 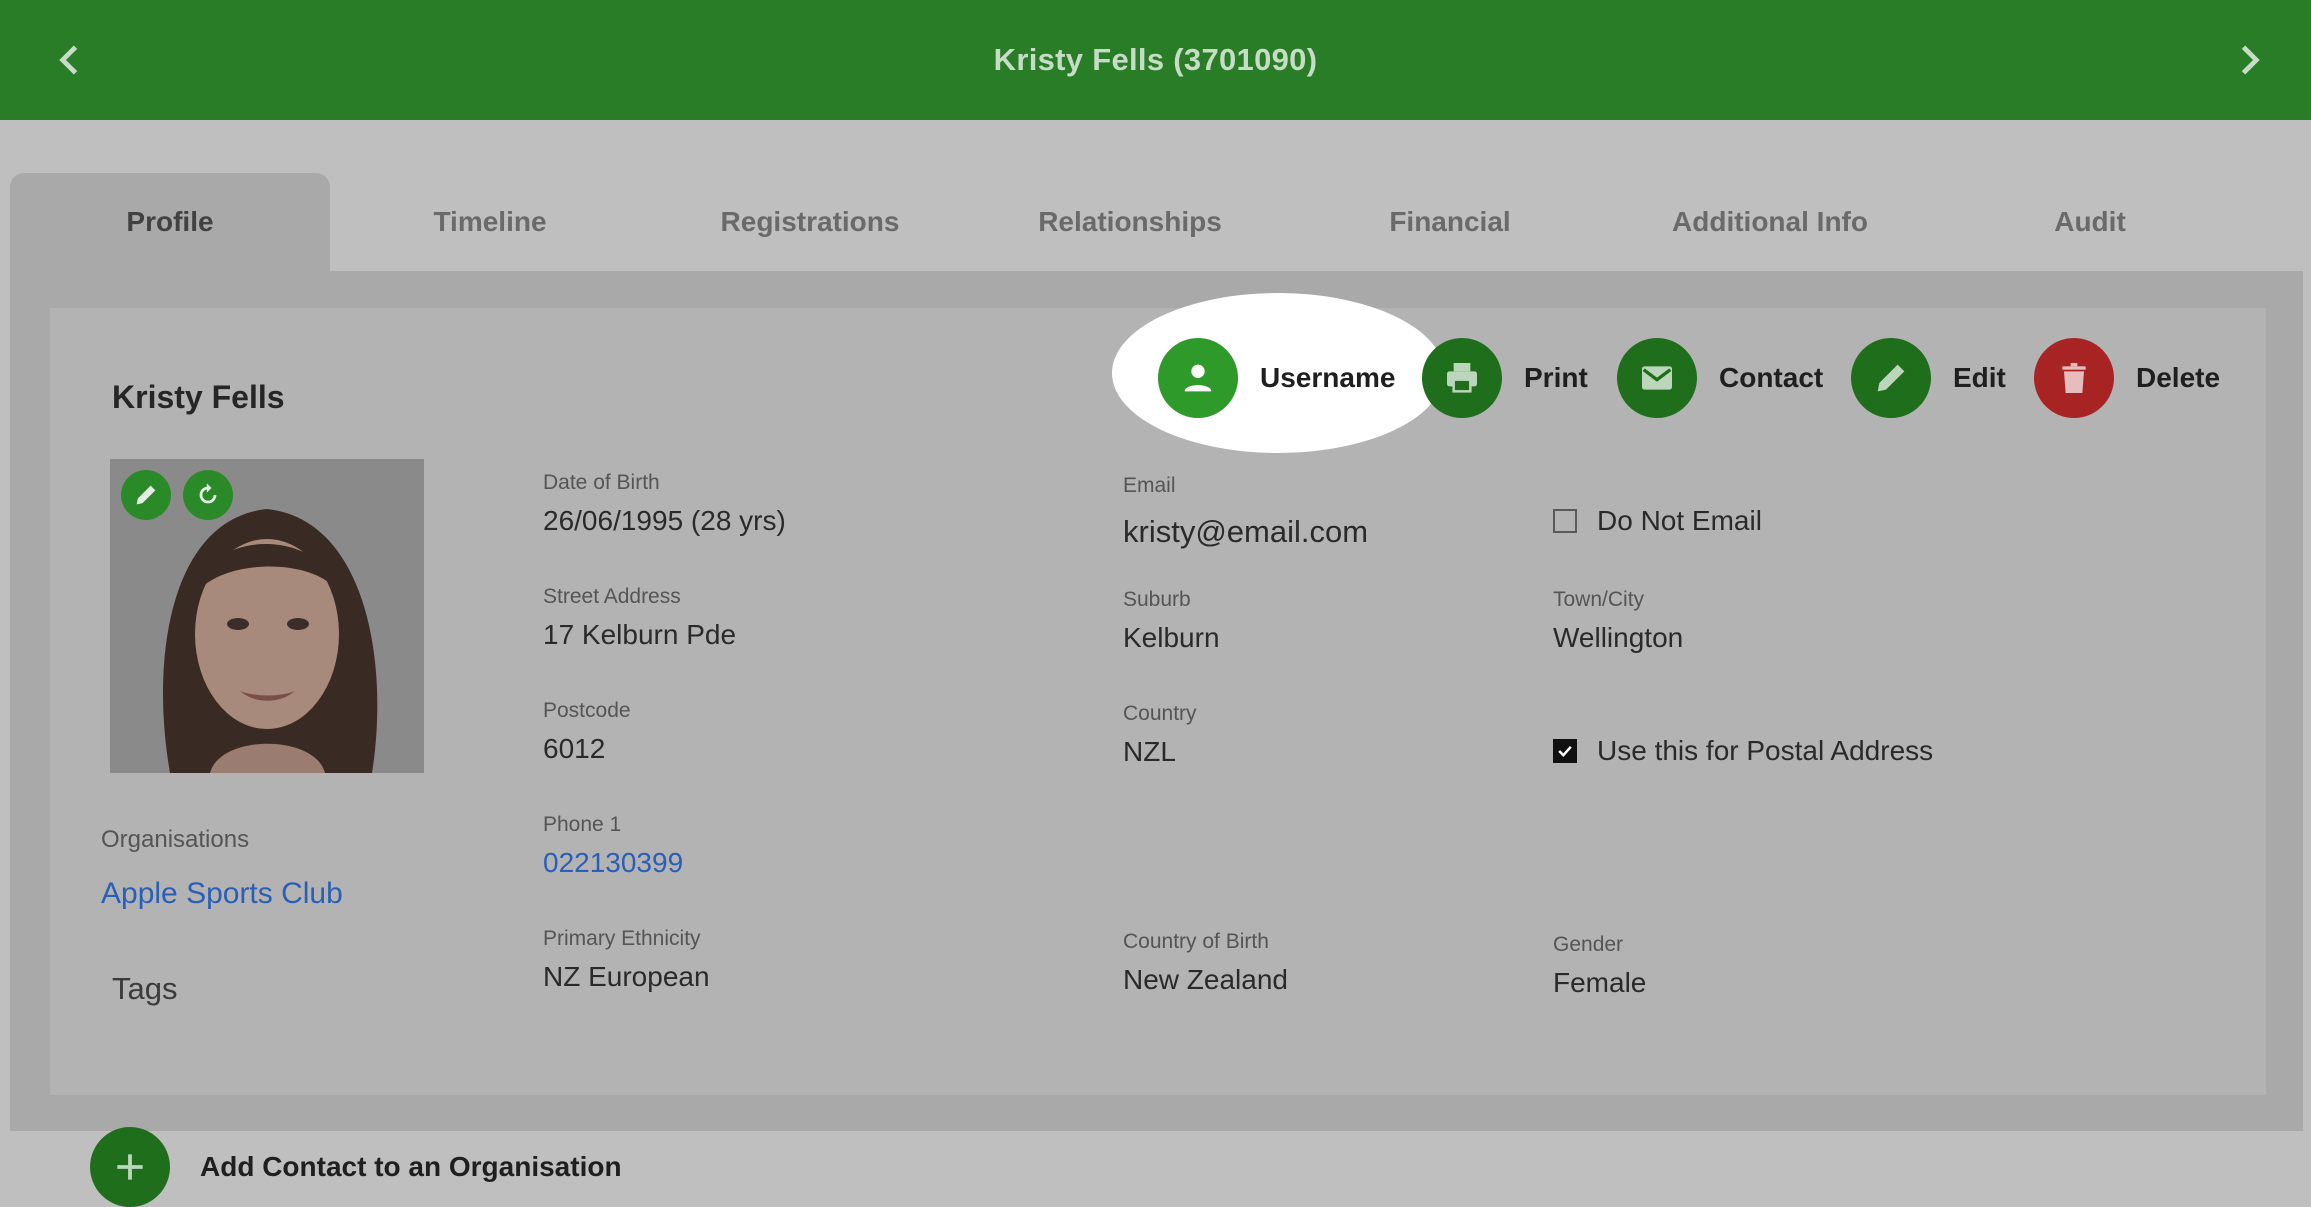 What do you see at coordinates (810, 222) in the screenshot?
I see `tab-registrations: Registrations` at bounding box center [810, 222].